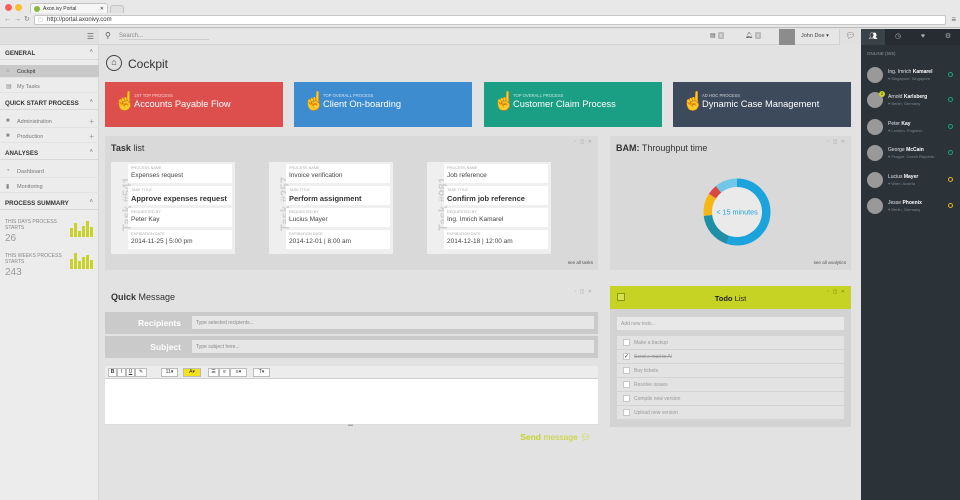 This screenshot has width=960, height=500. Describe the element at coordinates (910, 181) in the screenshot. I see `online-user: Lucius Mayer ⌖ Wien, Austria` at that location.